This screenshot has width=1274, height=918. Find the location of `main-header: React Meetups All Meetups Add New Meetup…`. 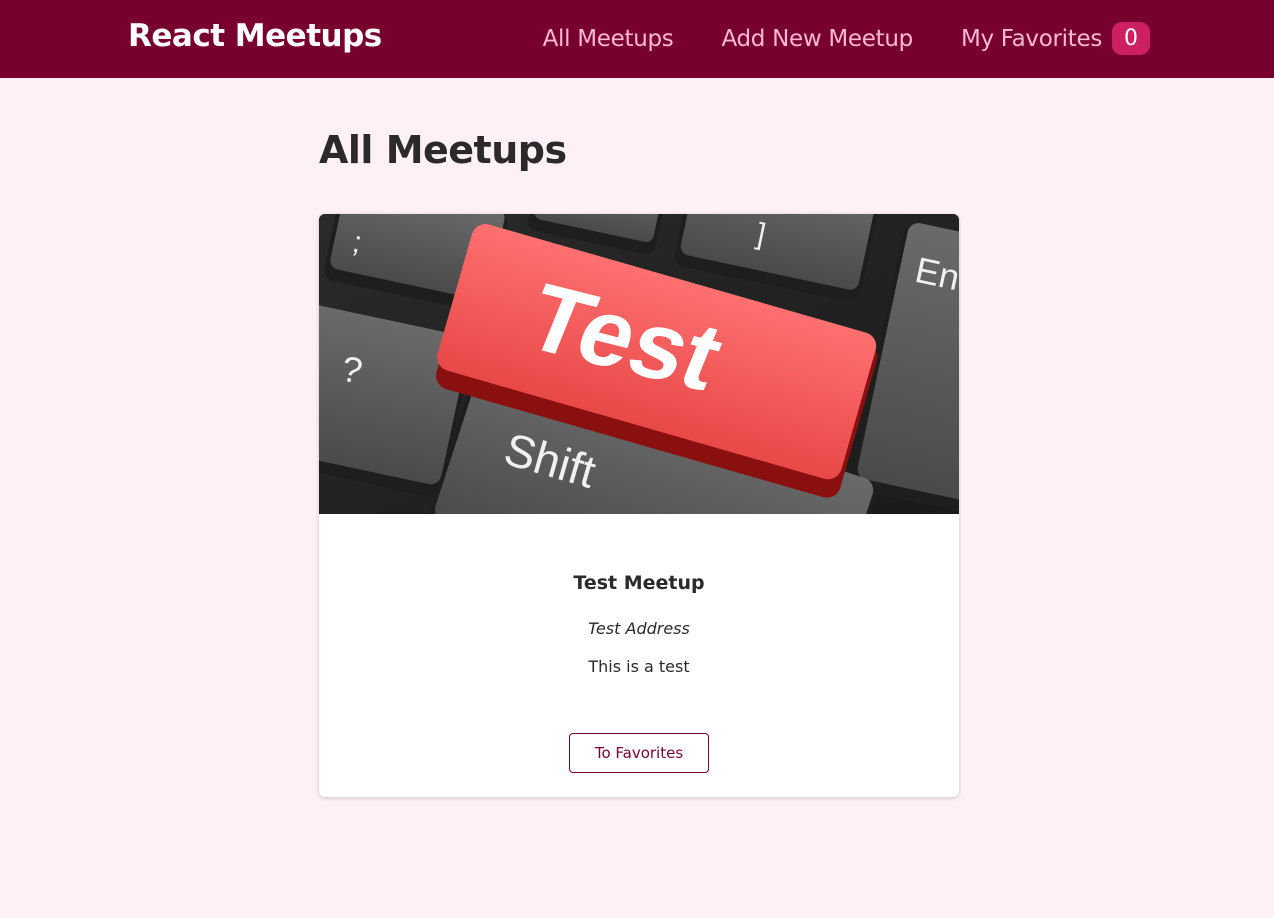

main-header: React Meetups All Meetups Add New Meetup… is located at coordinates (637, 39).